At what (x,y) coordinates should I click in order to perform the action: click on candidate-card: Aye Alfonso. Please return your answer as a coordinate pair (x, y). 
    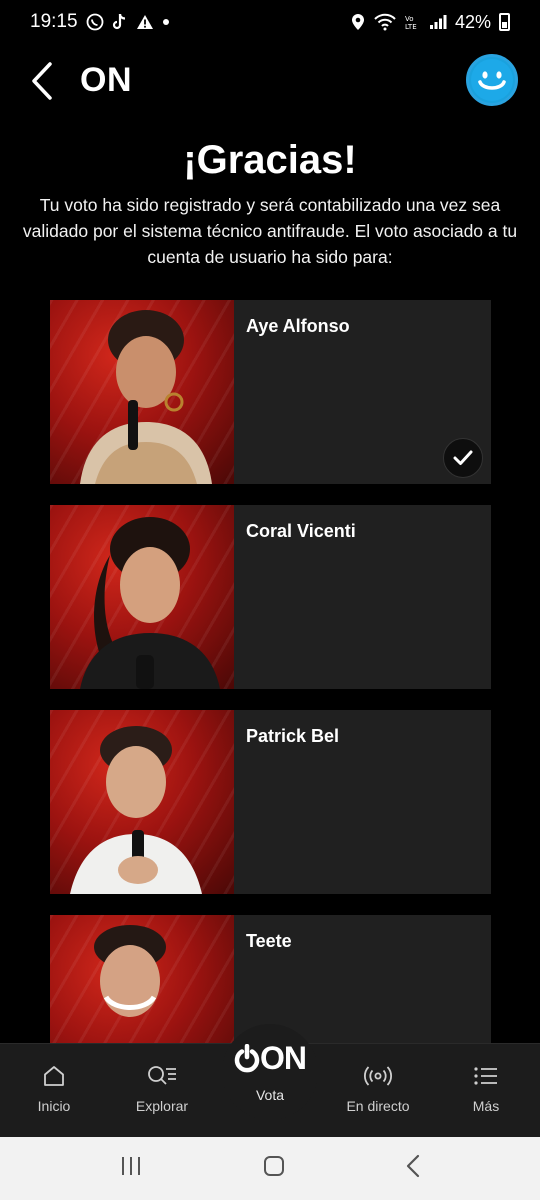
    Looking at the image, I should click on (270, 392).